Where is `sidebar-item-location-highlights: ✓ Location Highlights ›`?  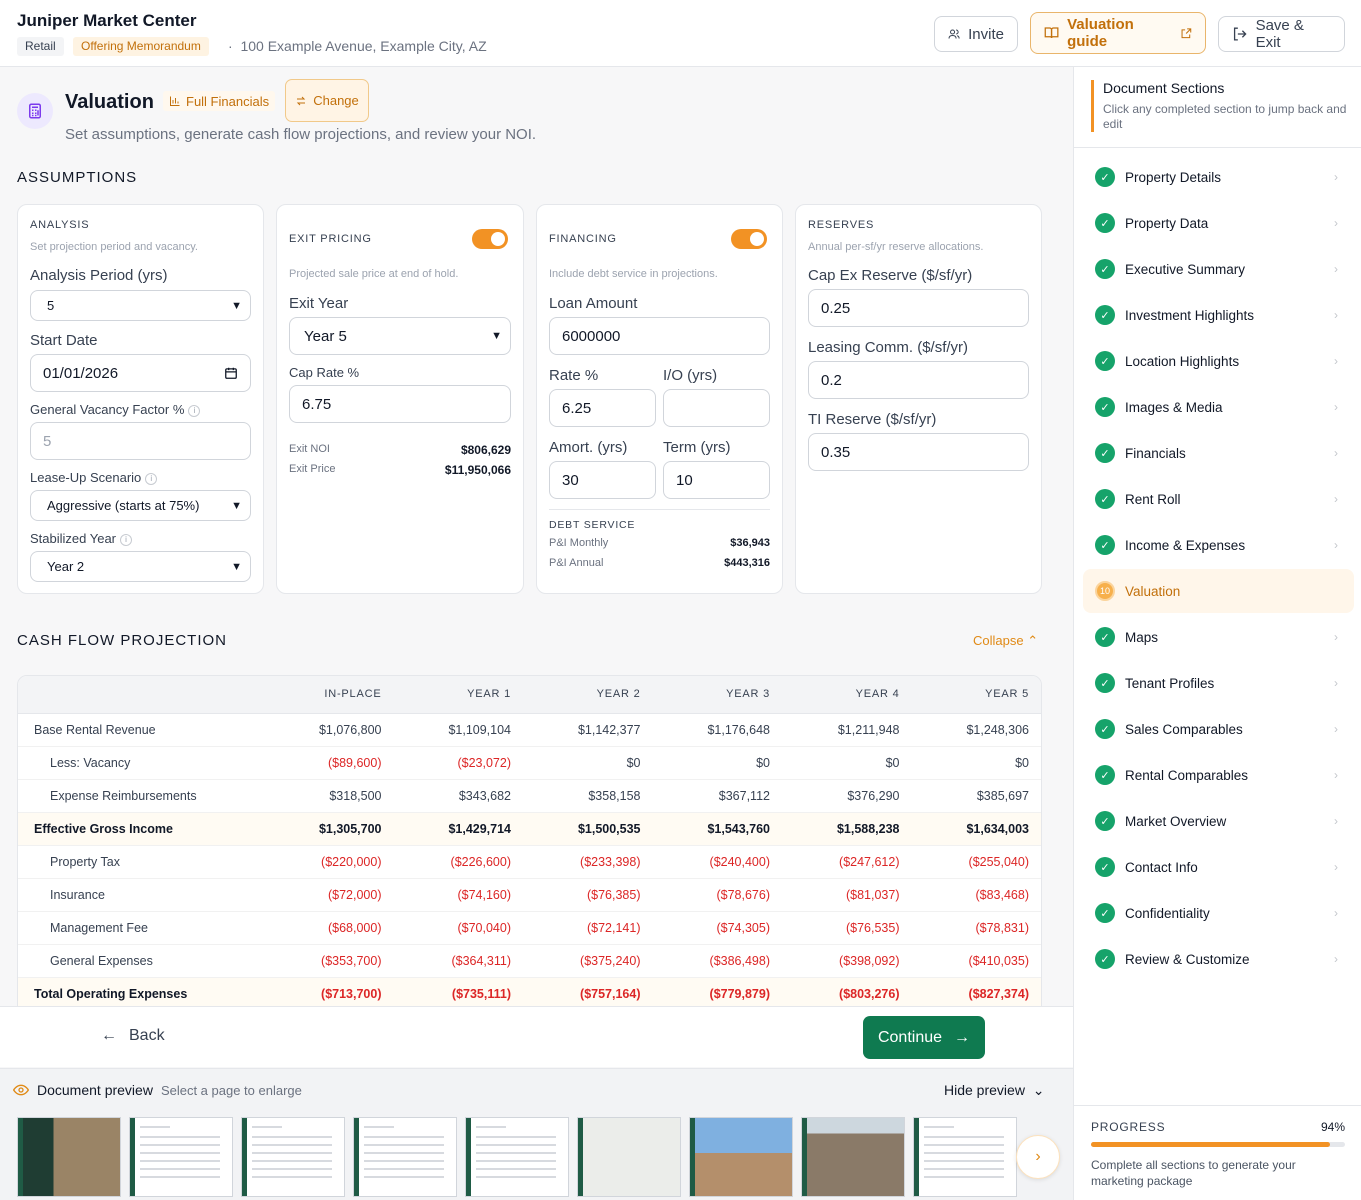
sidebar-item-location-highlights: ✓ Location Highlights › is located at coordinates (1218, 361).